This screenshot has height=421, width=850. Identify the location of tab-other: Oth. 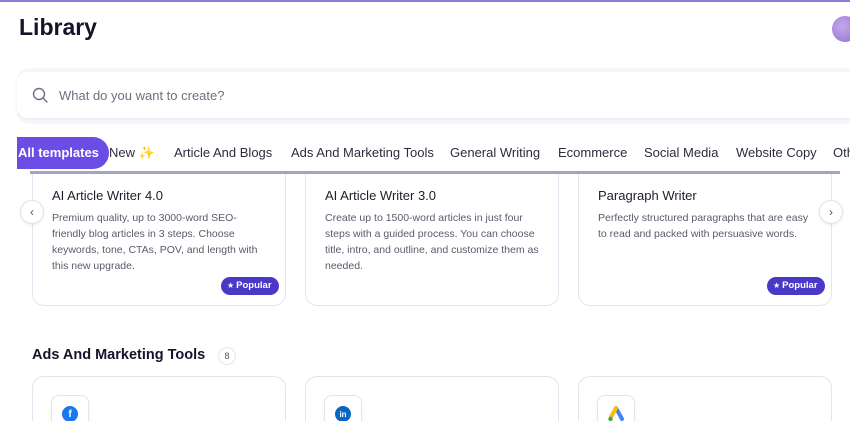
(841, 153).